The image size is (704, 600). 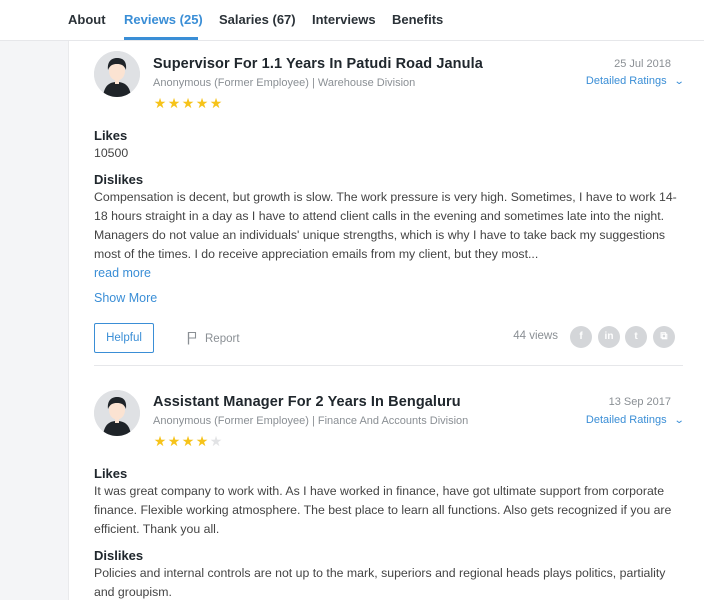 What do you see at coordinates (111, 153) in the screenshot?
I see `likes-text: 10500` at bounding box center [111, 153].